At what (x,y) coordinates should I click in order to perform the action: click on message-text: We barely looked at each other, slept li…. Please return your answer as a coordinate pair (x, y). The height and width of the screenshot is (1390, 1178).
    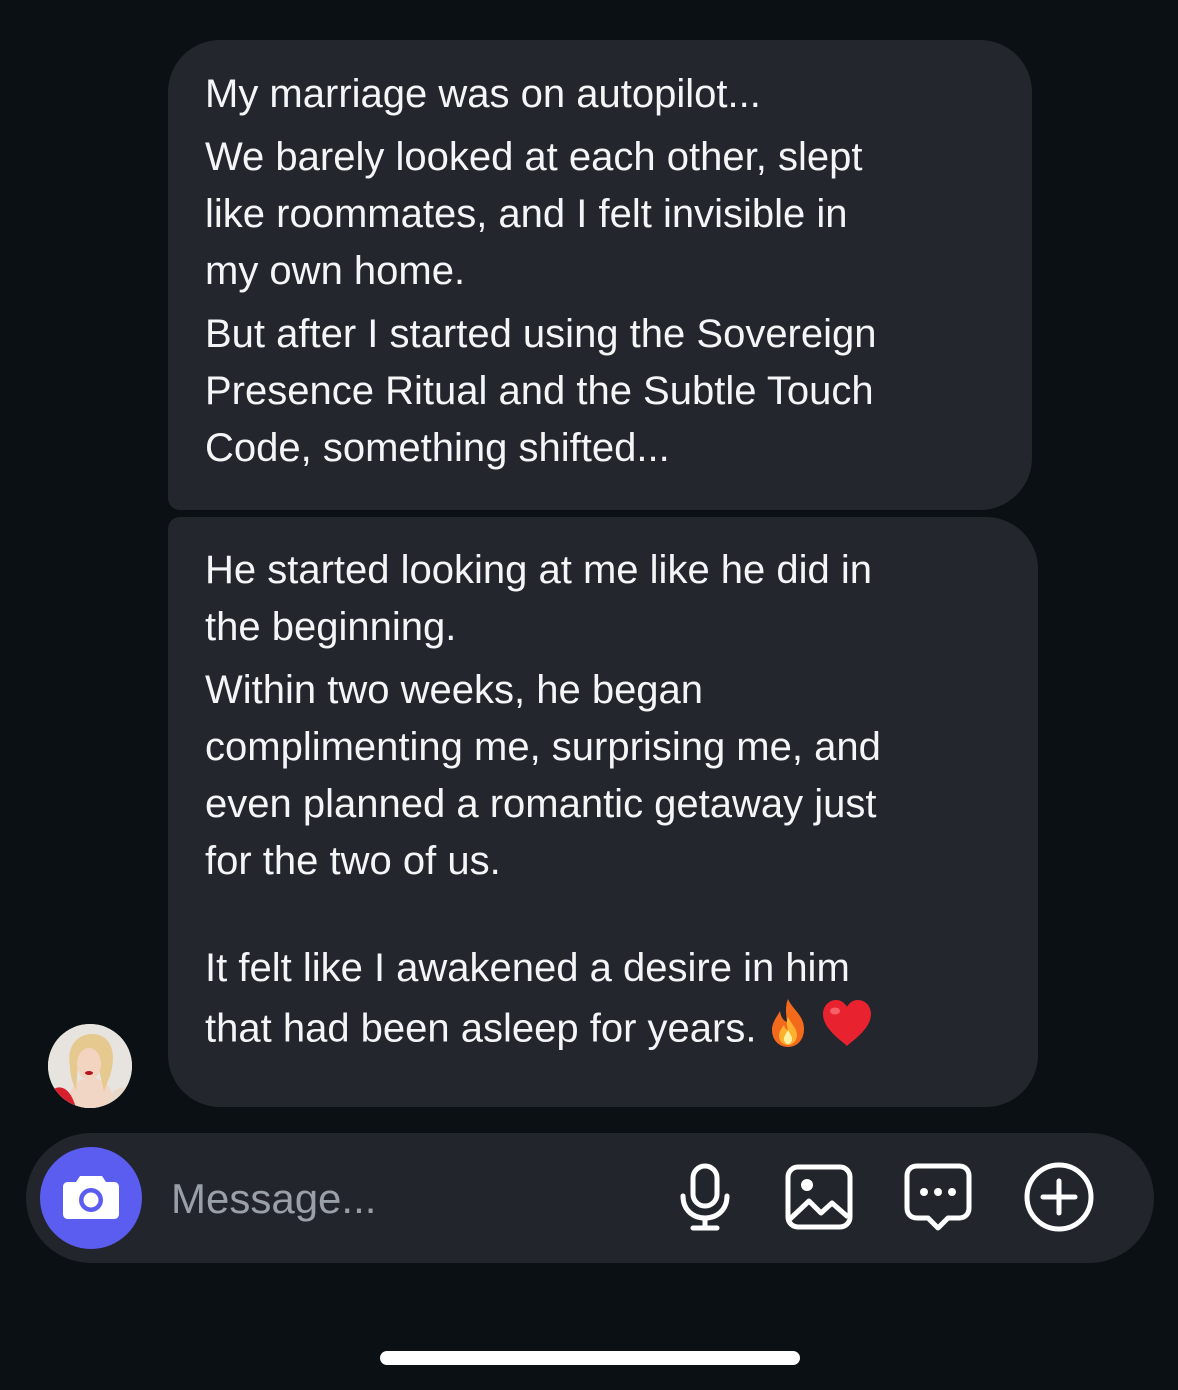
    Looking at the image, I should click on (534, 214).